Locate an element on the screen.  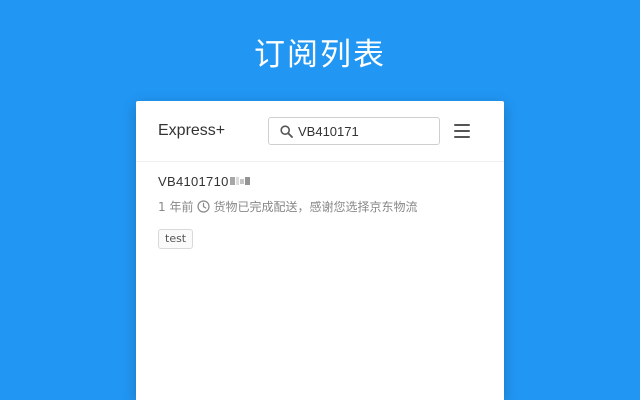
clock-icon is located at coordinates (204, 206).